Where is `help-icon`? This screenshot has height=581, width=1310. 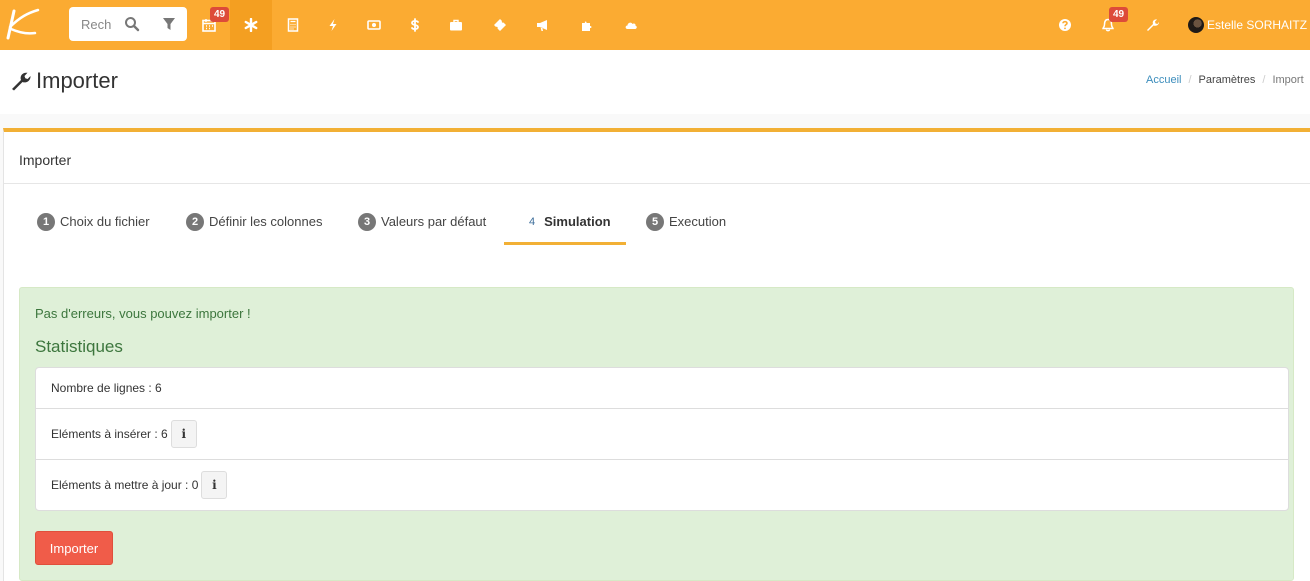 help-icon is located at coordinates (1065, 25).